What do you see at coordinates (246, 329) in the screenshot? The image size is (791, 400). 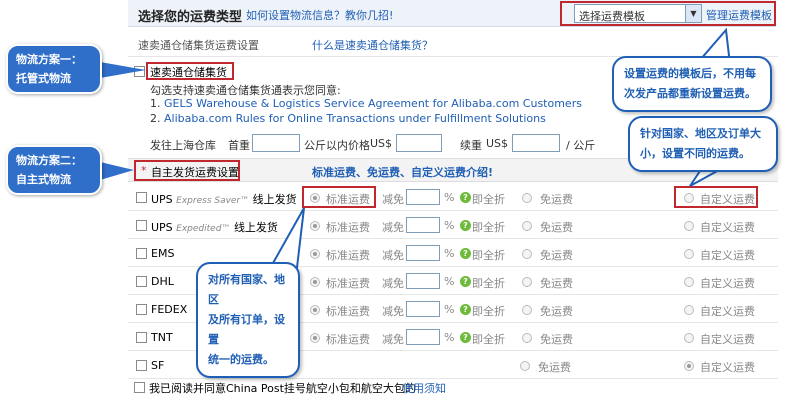 I see `callout-line: 及所有订单，设置` at bounding box center [246, 329].